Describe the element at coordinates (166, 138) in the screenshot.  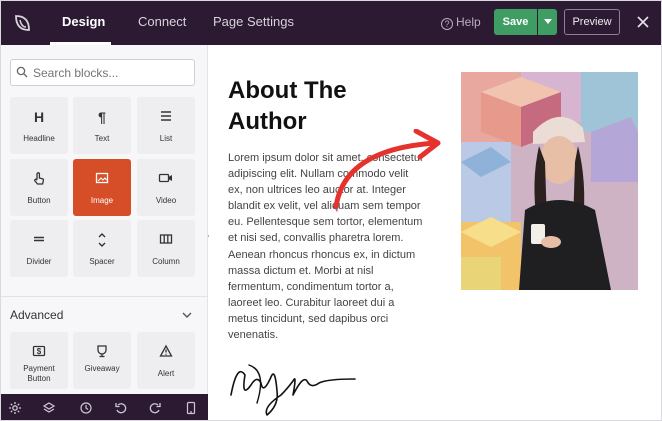
I see `block-label: List` at that location.